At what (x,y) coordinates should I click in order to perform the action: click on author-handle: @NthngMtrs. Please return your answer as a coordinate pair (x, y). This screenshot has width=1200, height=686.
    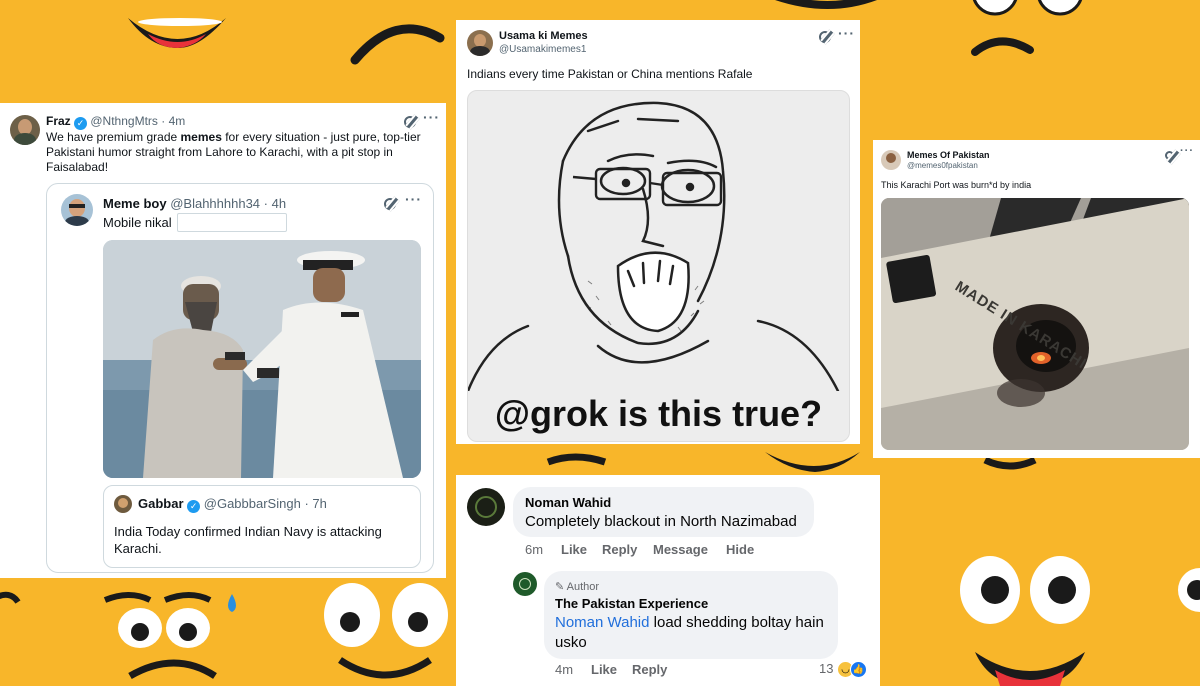
    Looking at the image, I should click on (124, 121).